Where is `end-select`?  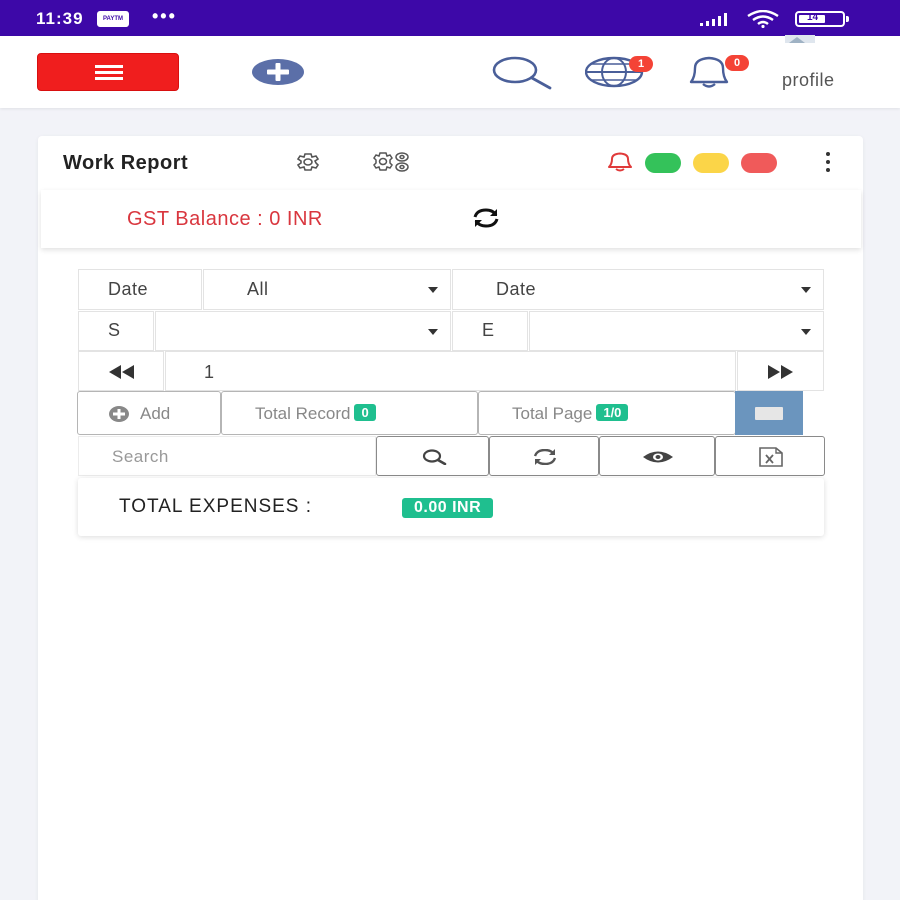 end-select is located at coordinates (676, 331).